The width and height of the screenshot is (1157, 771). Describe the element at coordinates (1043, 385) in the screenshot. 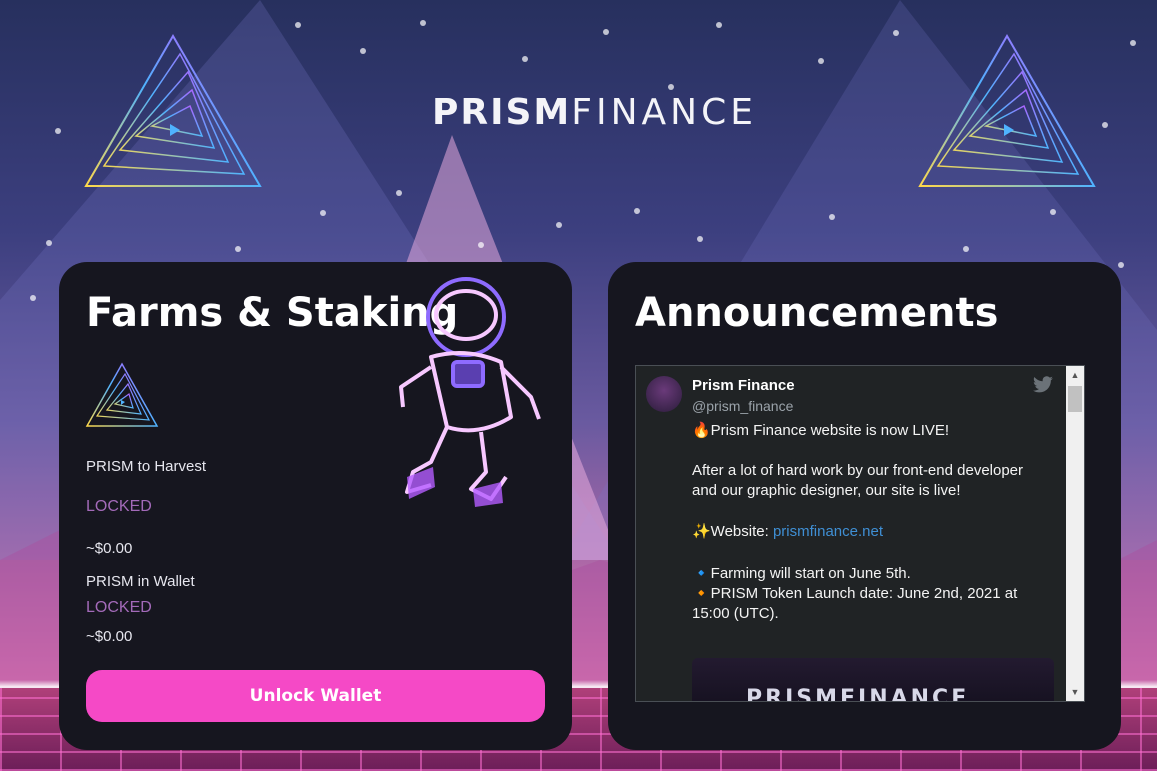

I see `twitter-bird-icon` at that location.